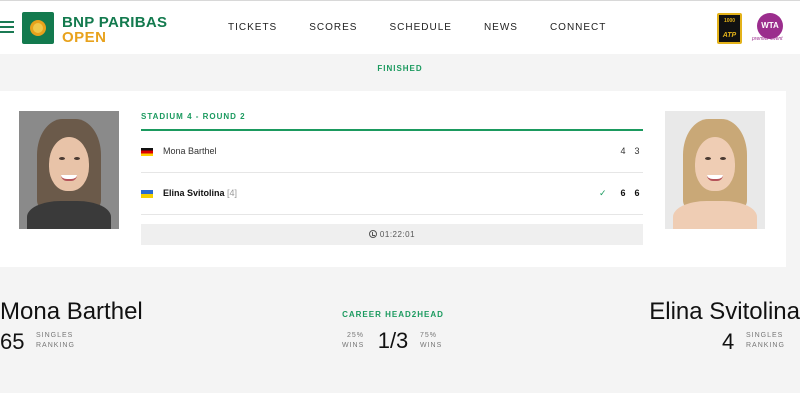 This screenshot has width=800, height=393. Describe the element at coordinates (392, 152) in the screenshot. I see `player-row: Mona Barthel 4 3` at that location.